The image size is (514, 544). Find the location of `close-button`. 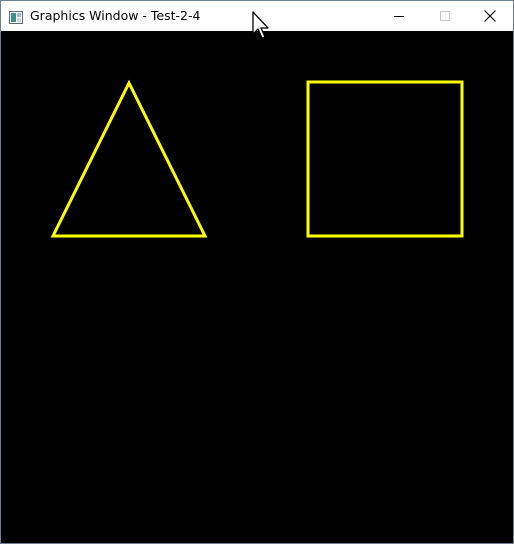

close-button is located at coordinates (490, 16).